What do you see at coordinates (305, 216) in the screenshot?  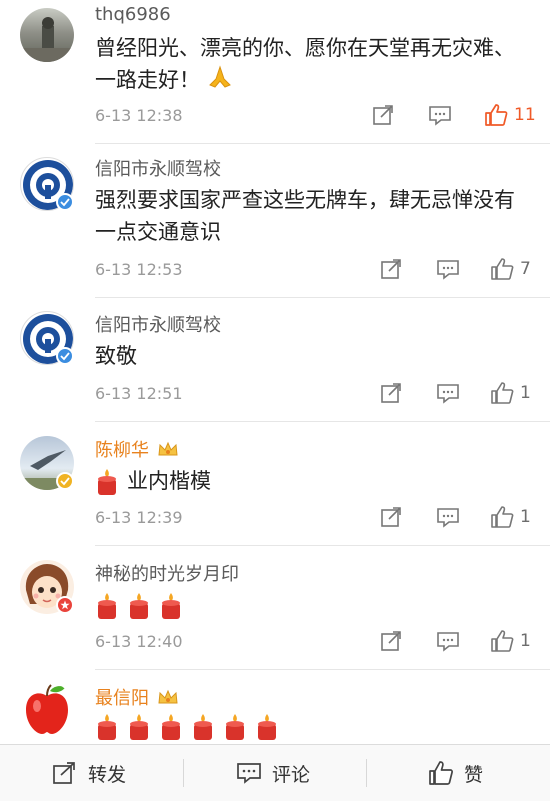 I see `comment-text: 强烈要求国家严查这些无牌车，肆无忌惮没有一点交通意识` at bounding box center [305, 216].